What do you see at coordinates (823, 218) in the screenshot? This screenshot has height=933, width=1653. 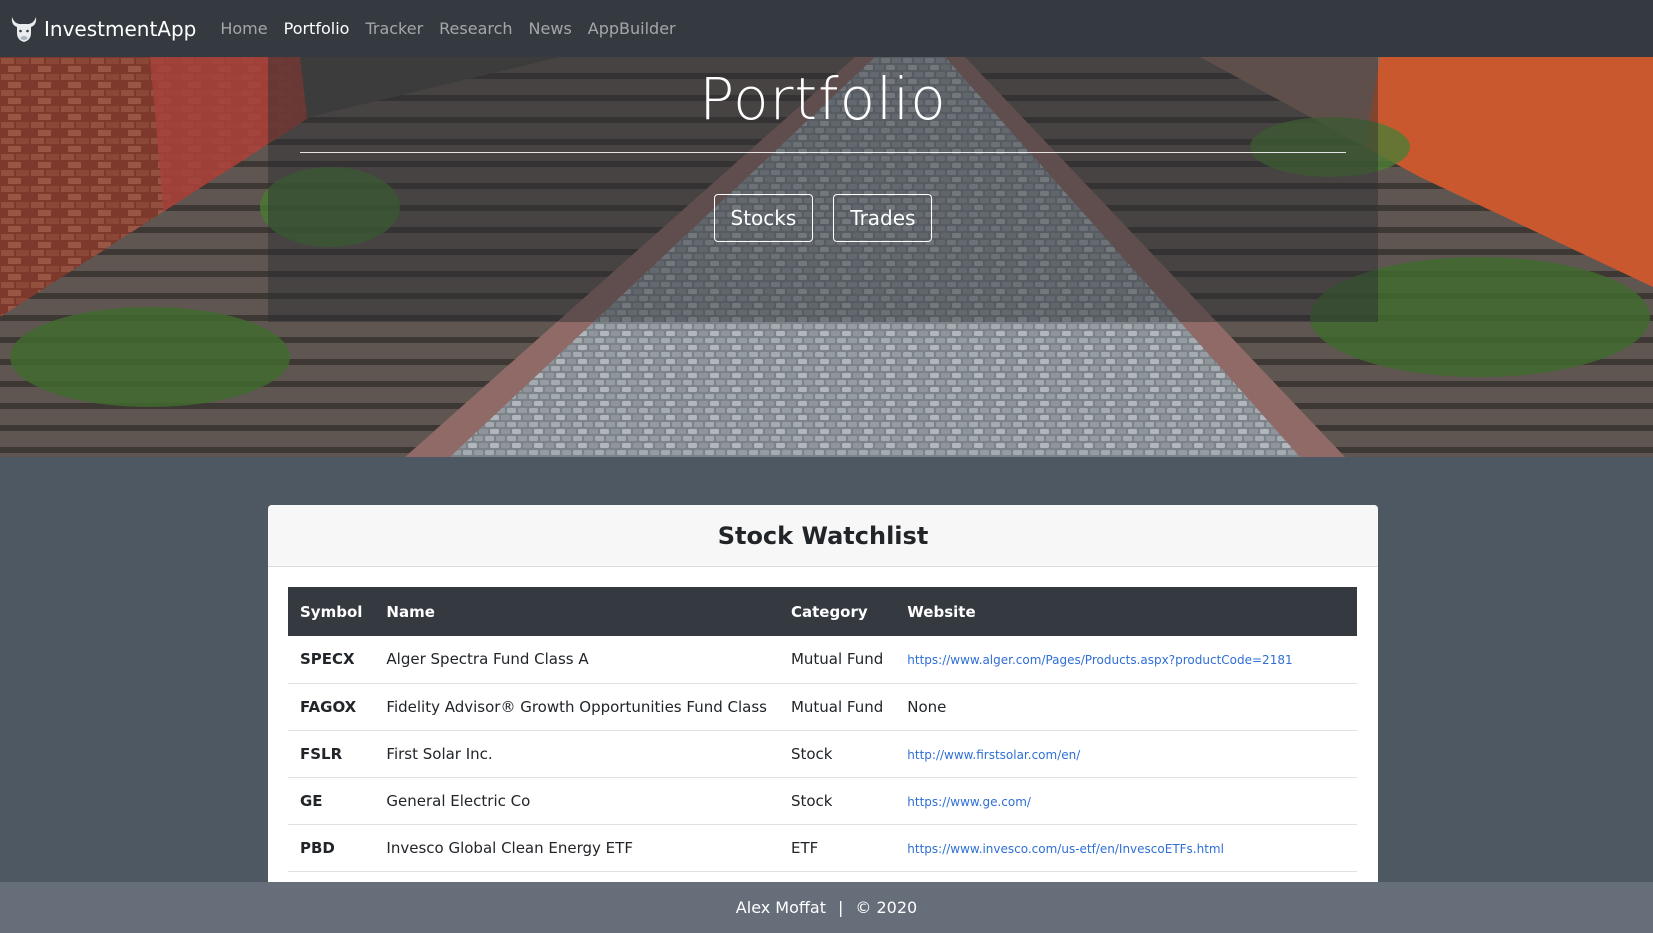 I see `hero-button-group: Stocks Trades` at bounding box center [823, 218].